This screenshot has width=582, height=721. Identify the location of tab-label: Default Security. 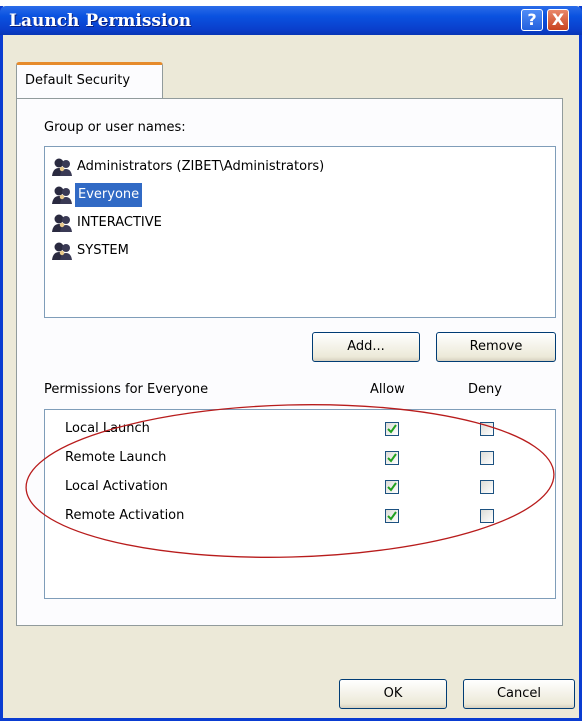
(78, 80).